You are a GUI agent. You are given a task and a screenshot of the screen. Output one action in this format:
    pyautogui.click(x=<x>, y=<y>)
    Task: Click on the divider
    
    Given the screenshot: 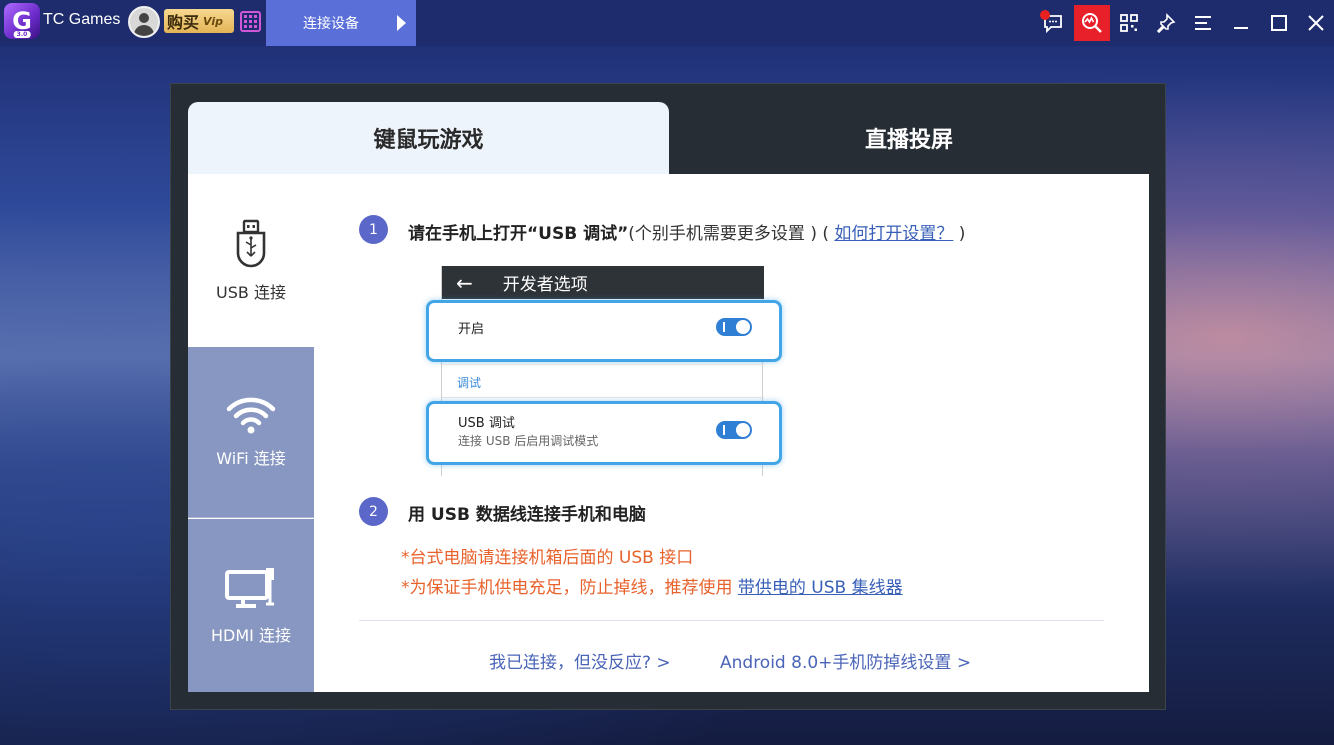 What is the action you would take?
    pyautogui.click(x=731, y=620)
    